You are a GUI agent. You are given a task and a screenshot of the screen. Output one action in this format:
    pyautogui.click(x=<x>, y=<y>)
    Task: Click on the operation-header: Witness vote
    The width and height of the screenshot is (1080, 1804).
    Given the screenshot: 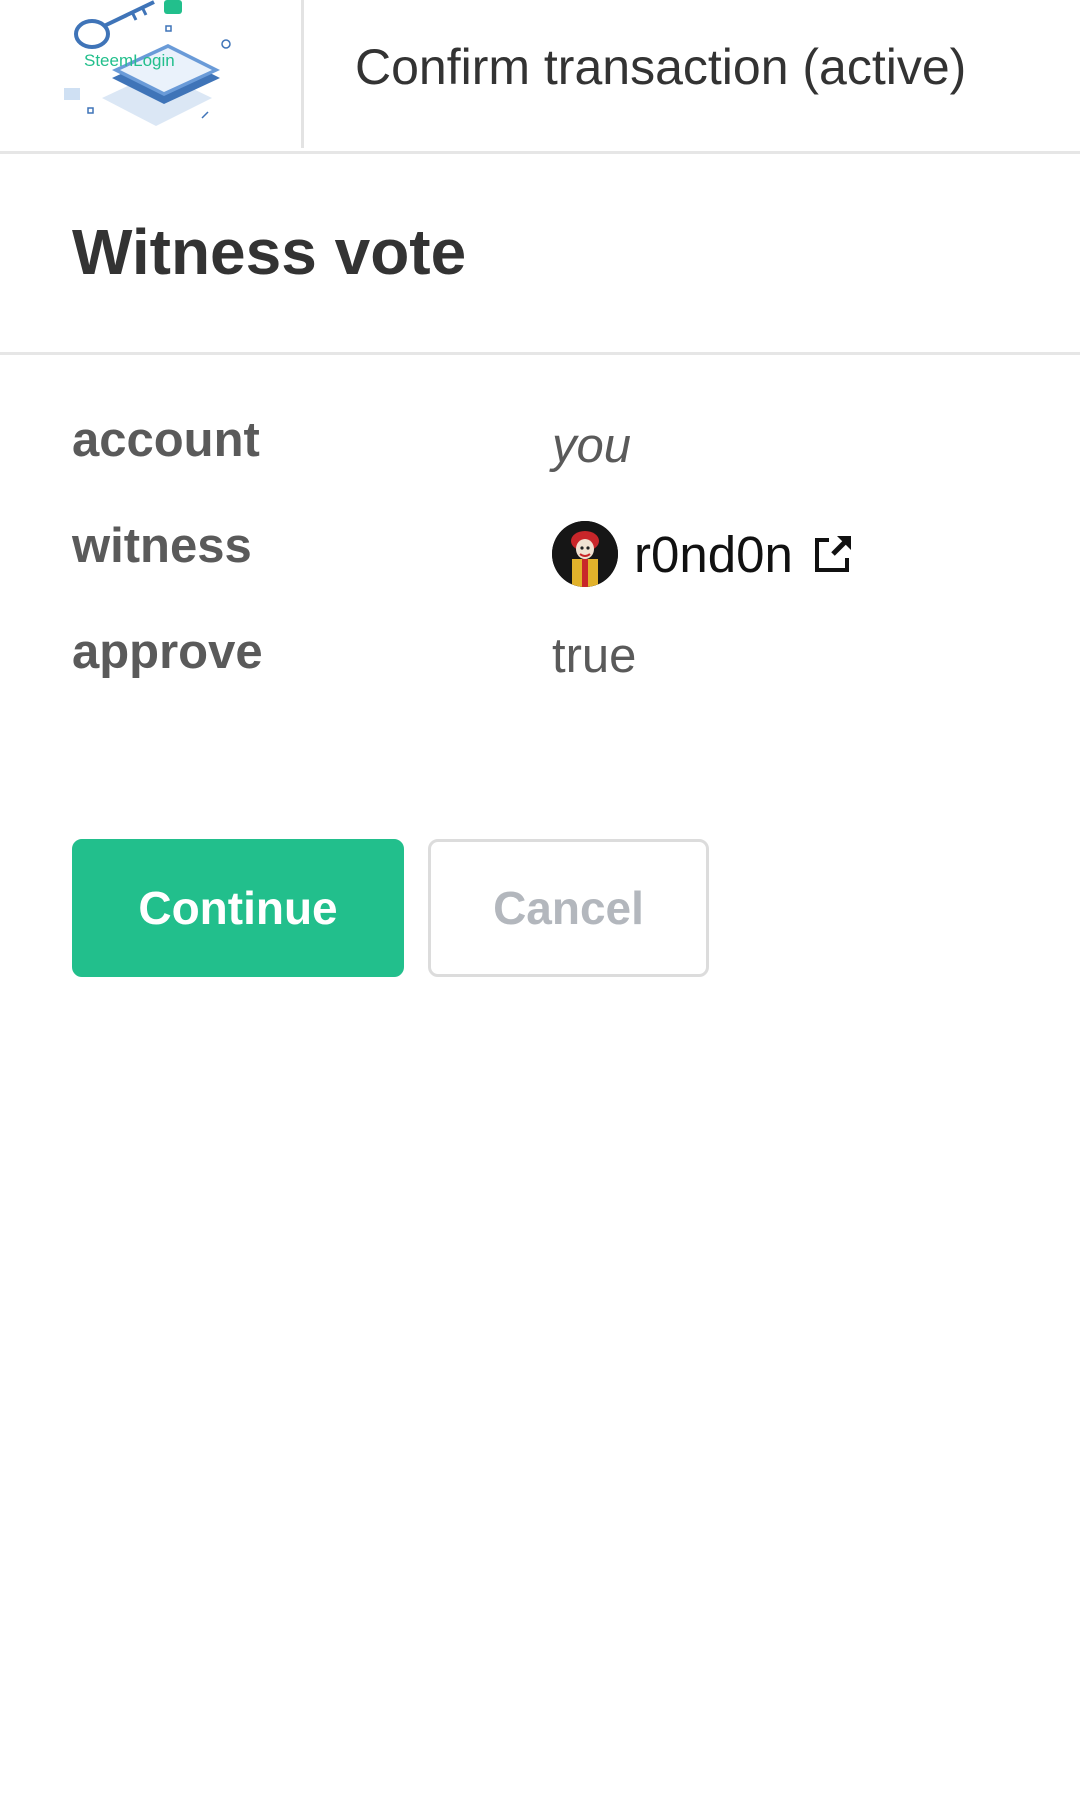 What is the action you would take?
    pyautogui.click(x=540, y=256)
    